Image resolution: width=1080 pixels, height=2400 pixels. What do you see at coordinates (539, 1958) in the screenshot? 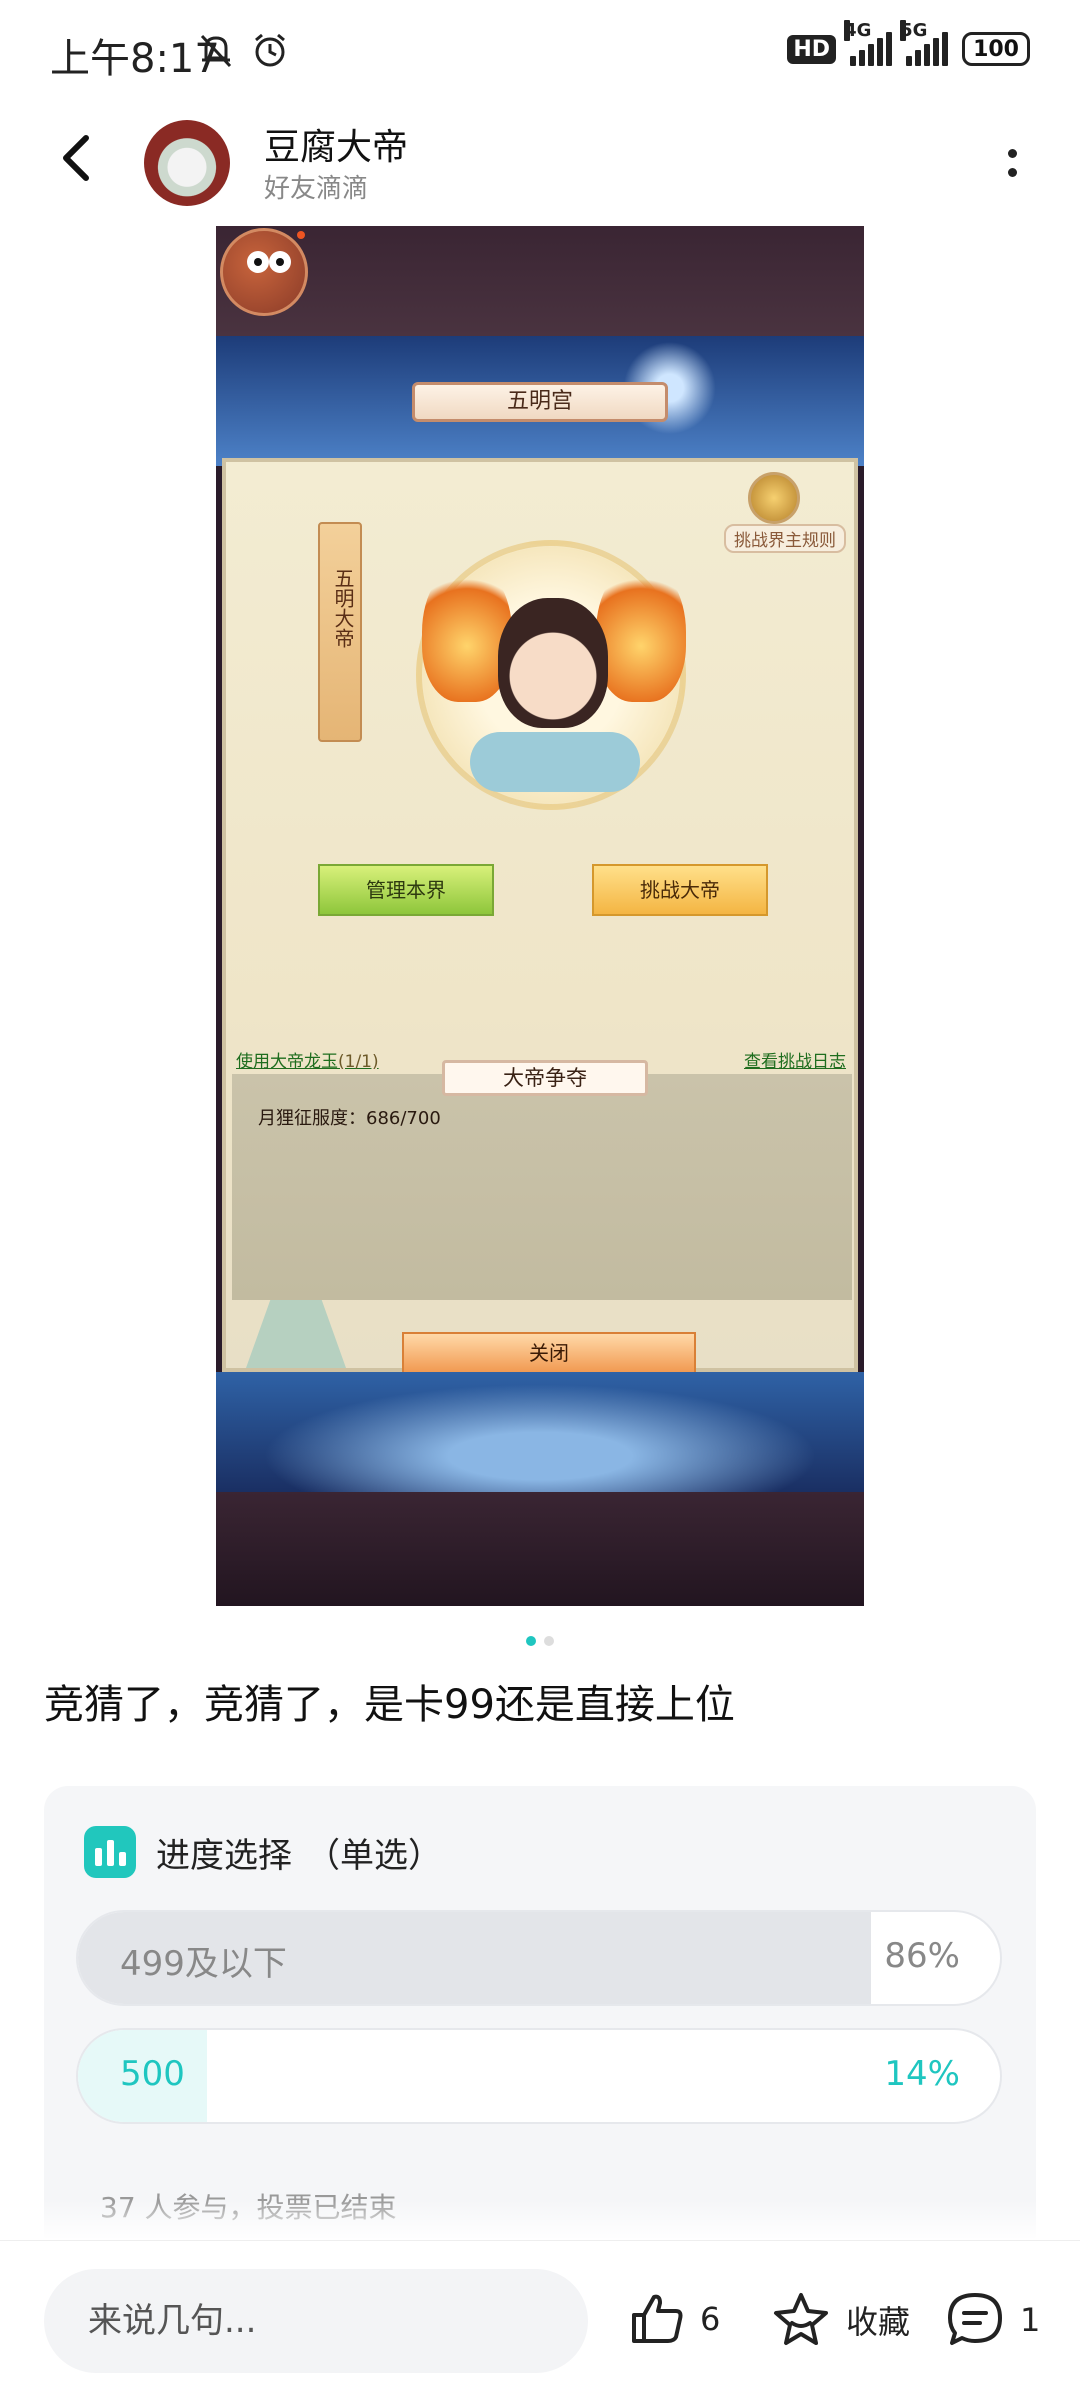
I see `poll-option: 499及以下 86%` at bounding box center [539, 1958].